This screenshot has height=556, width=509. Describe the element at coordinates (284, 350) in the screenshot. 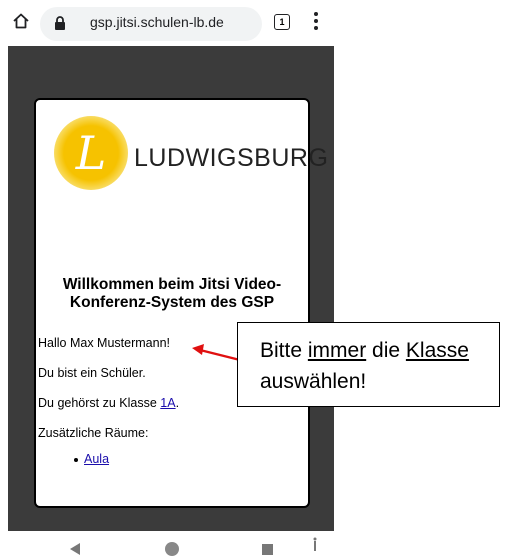

I see `callout-text-1: Bitte` at that location.